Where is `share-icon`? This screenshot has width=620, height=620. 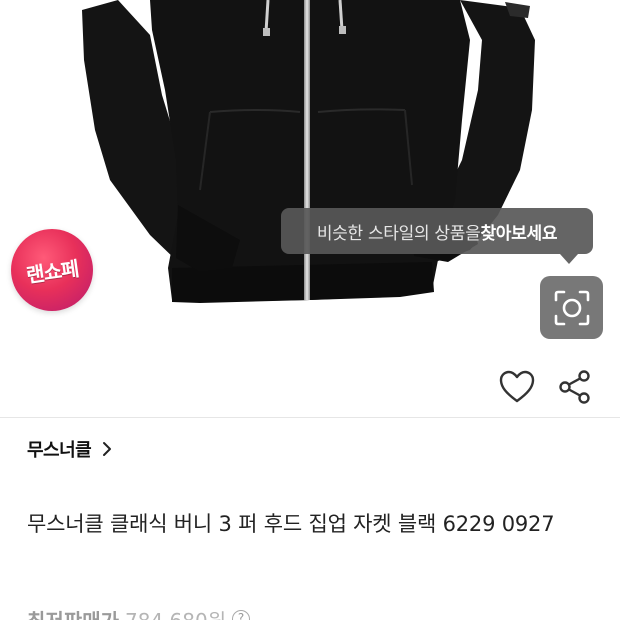
share-icon is located at coordinates (574, 387).